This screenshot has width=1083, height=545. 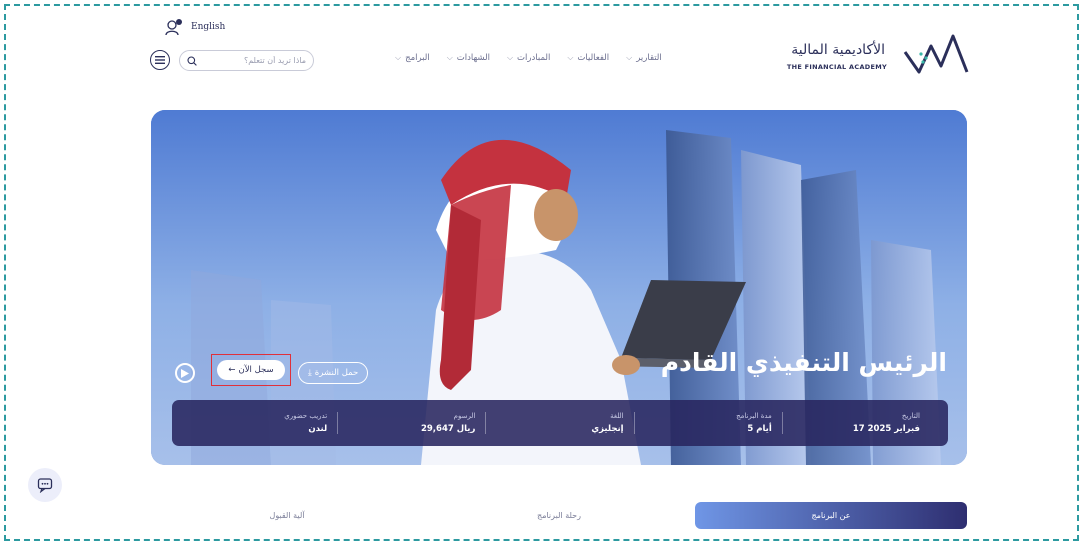 I want to click on info-value: إنجليزي, so click(x=607, y=429).